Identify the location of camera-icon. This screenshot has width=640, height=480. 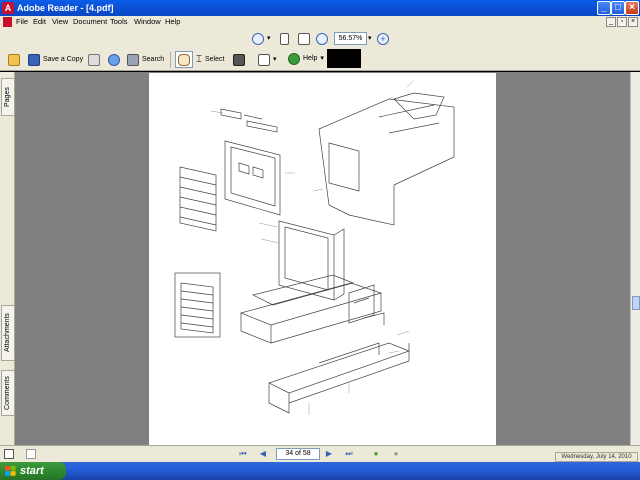
(239, 60).